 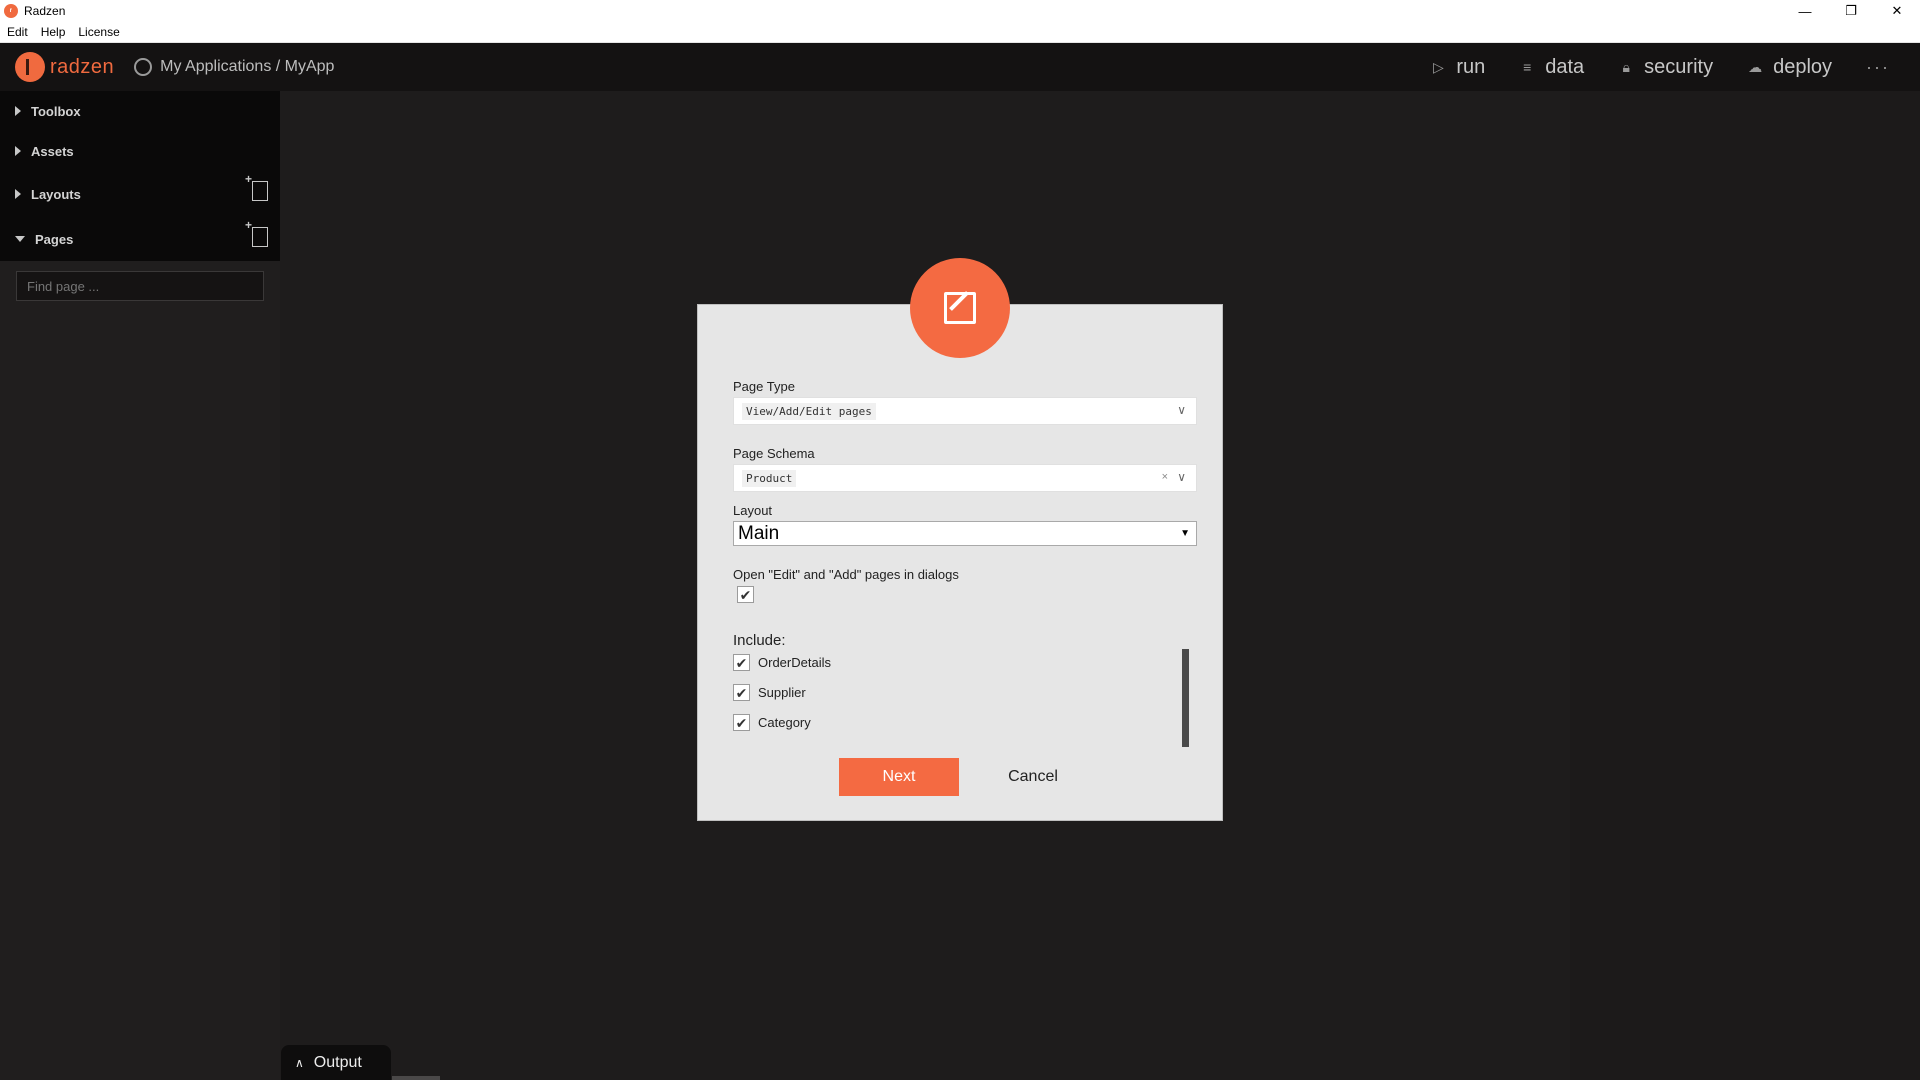 I want to click on dialogs-option-label: Open "Edit" and "Add" pages in dialogs, so click(x=846, y=574).